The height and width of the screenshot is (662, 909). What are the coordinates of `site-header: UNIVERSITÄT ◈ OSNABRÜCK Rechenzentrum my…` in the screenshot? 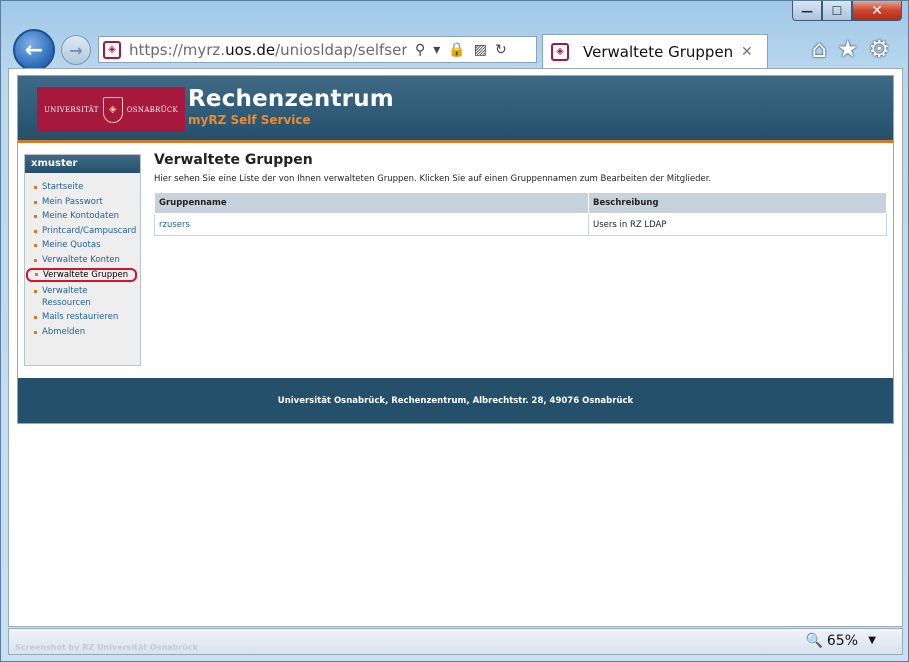 It's located at (455, 109).